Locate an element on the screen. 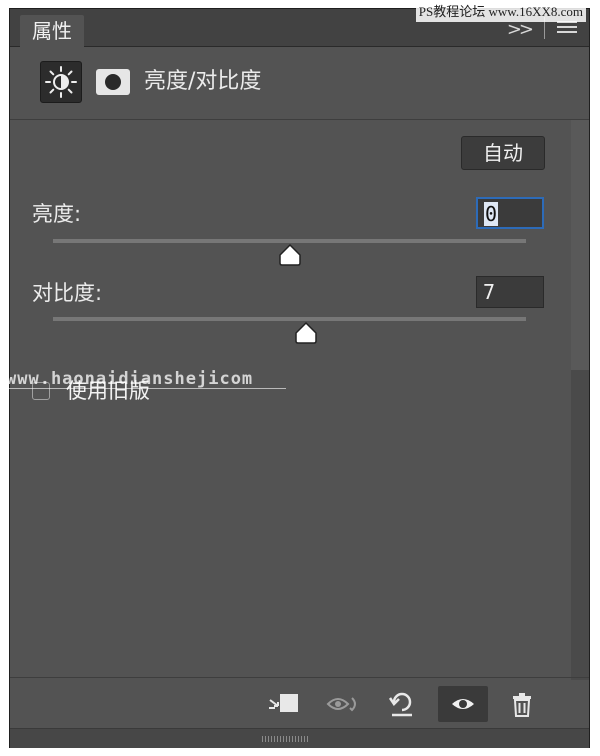 The height and width of the screenshot is (756, 600). adjustment-title: 亮度/对比度 is located at coordinates (203, 81).